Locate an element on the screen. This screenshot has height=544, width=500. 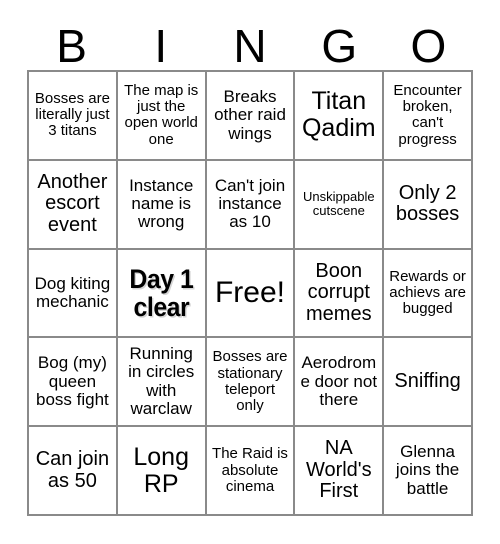
bingo-cell-label: Aerodrome door not there is located at coordinates (339, 381).